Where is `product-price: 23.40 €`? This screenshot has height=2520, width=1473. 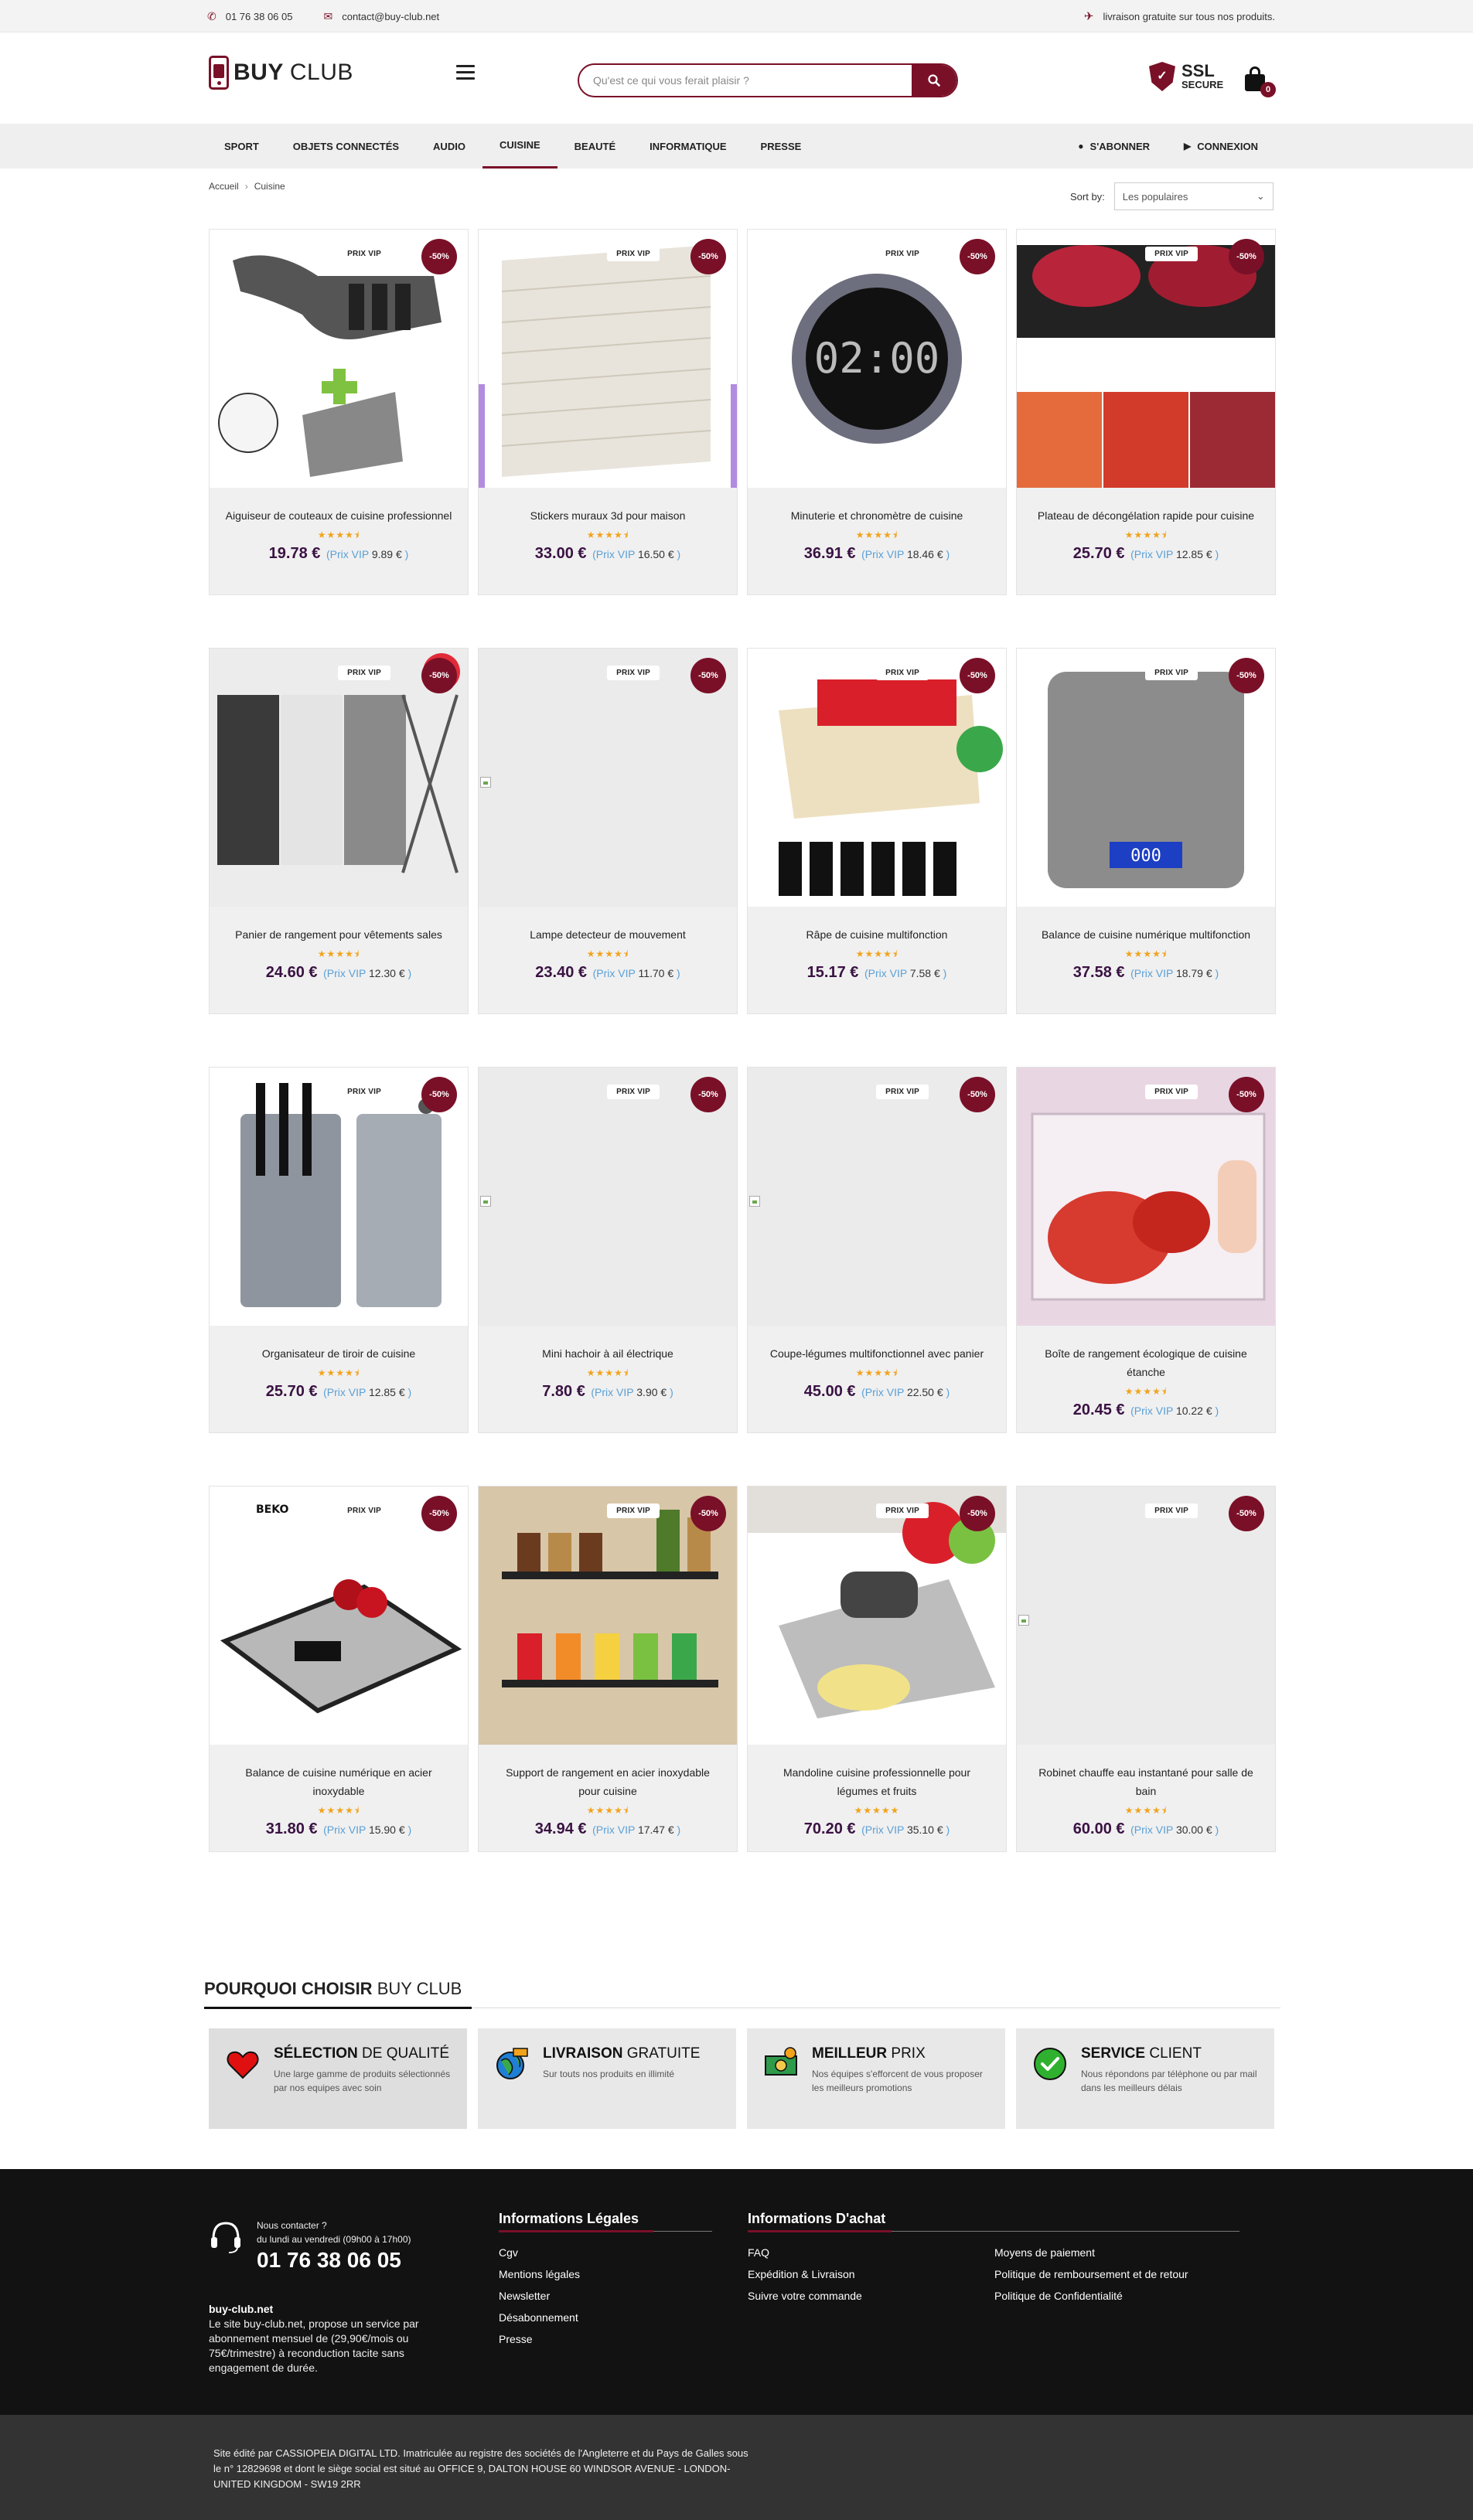
product-price: 23.40 € is located at coordinates (563, 972).